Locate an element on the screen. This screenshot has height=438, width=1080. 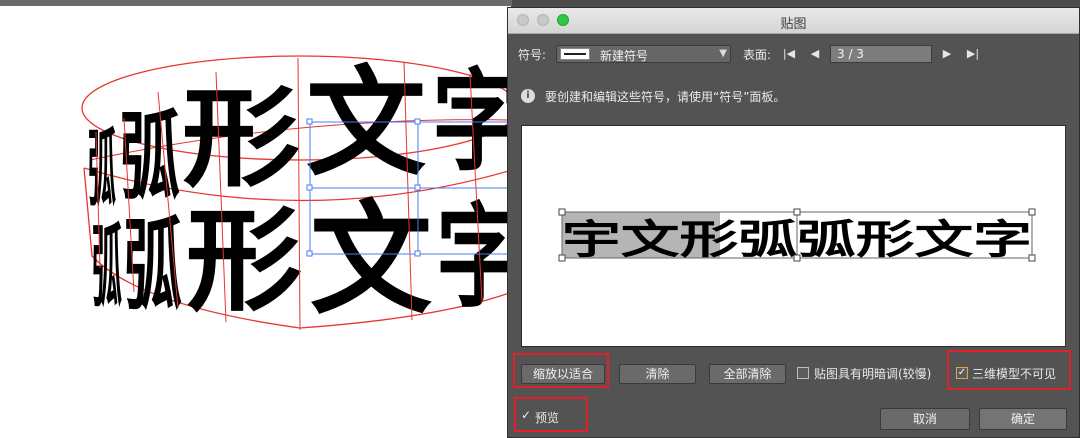
symbol-swatch-icon is located at coordinates (575, 54).